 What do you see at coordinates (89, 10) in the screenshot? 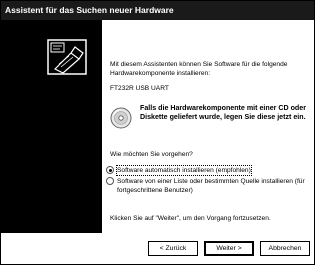
I see `window-title: Assistent für das Suchen neuer Hardware` at bounding box center [89, 10].